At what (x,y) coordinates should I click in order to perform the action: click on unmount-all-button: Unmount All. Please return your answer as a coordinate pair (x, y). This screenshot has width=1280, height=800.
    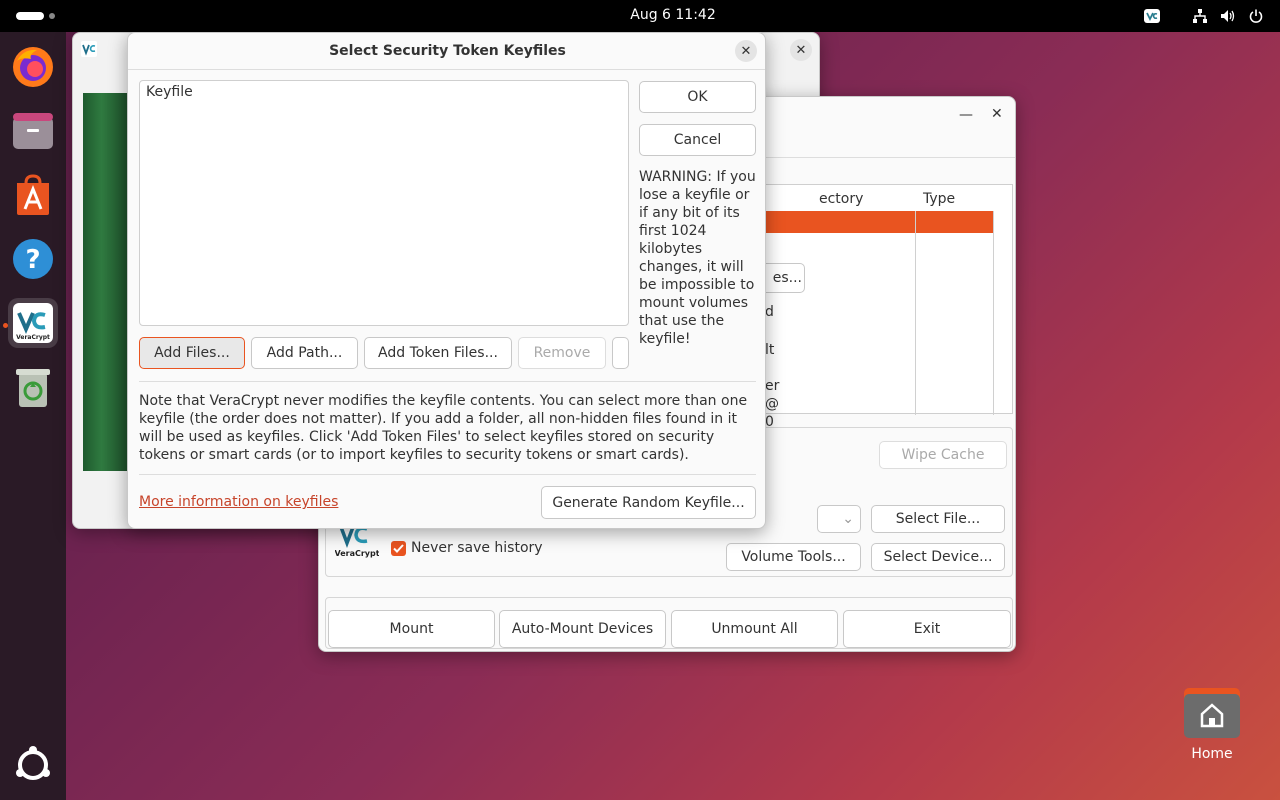
    Looking at the image, I should click on (754, 629).